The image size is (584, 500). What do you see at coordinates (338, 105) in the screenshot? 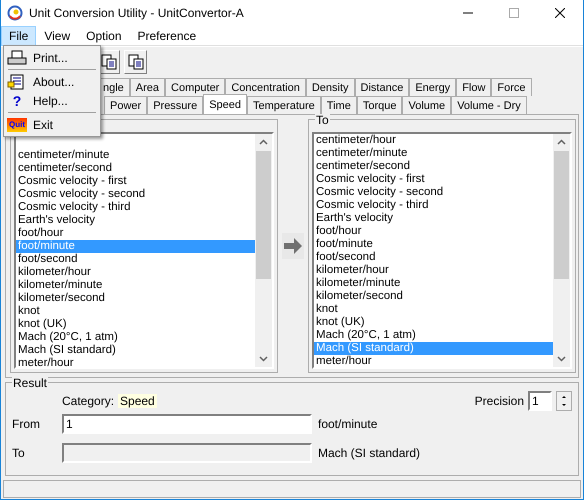
I see `tab: Time` at bounding box center [338, 105].